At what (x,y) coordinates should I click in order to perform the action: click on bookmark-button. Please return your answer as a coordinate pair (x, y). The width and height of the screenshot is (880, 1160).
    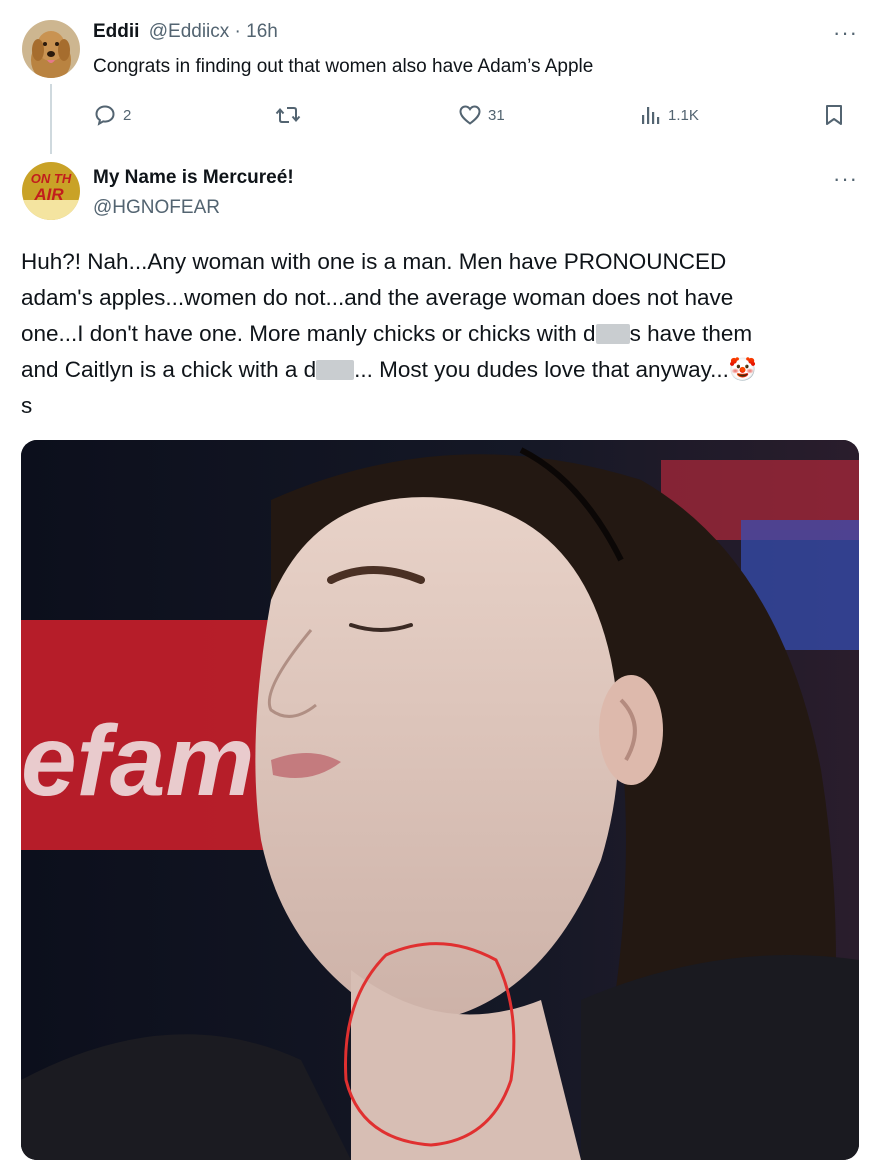
    Looking at the image, I should click on (834, 115).